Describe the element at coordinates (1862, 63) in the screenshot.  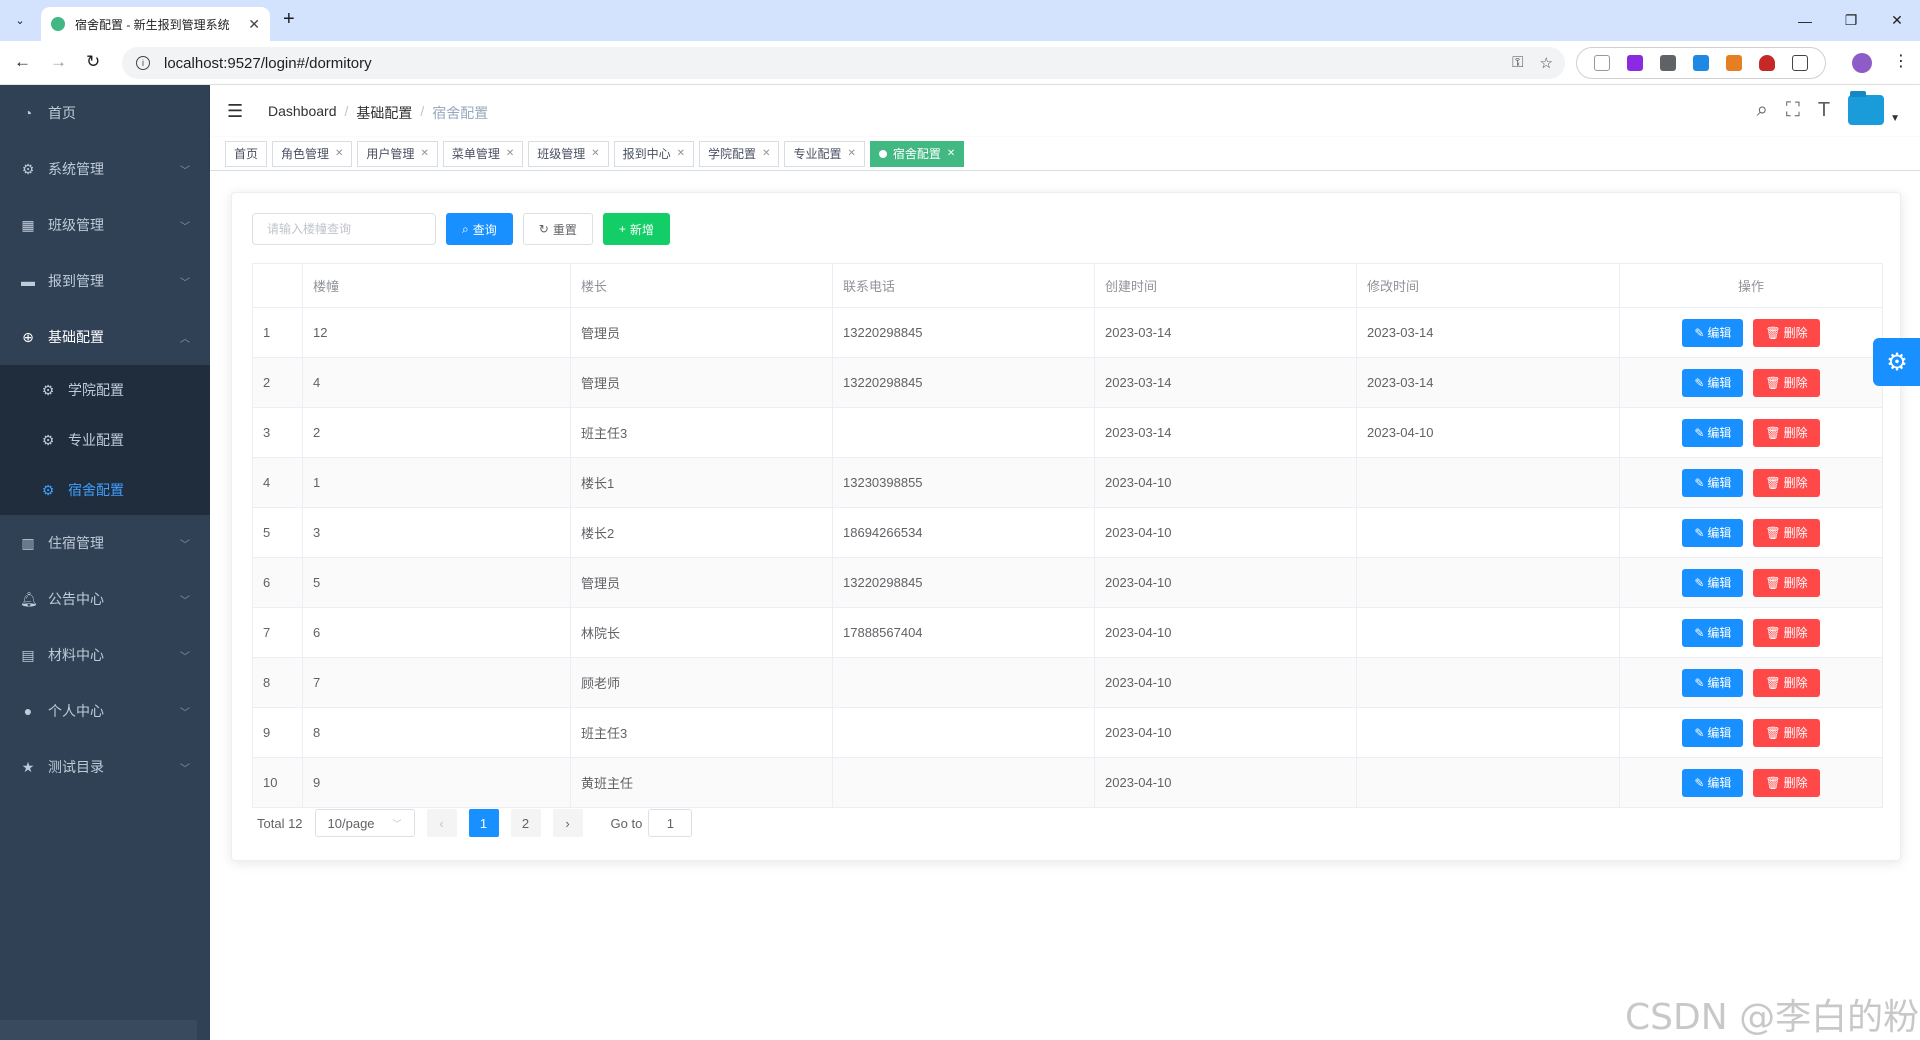
I see `profile-avatar-icon` at that location.